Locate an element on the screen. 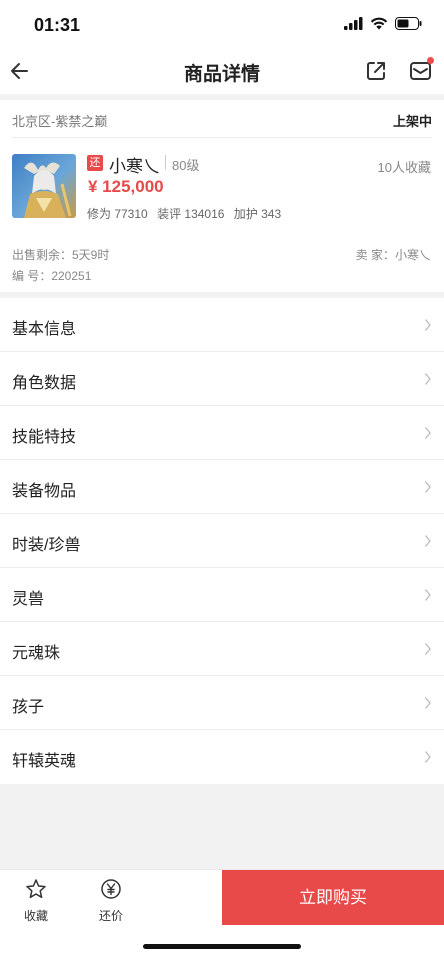 The height and width of the screenshot is (960, 444). share-icon is located at coordinates (376, 71).